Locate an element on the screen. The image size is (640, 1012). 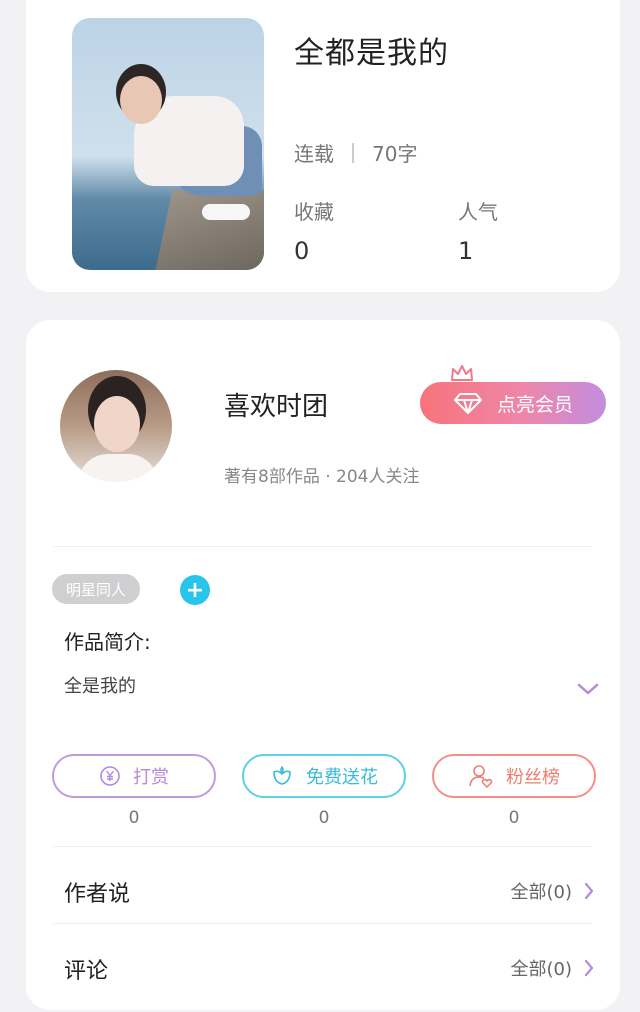
avatar-face is located at coordinates (117, 424).